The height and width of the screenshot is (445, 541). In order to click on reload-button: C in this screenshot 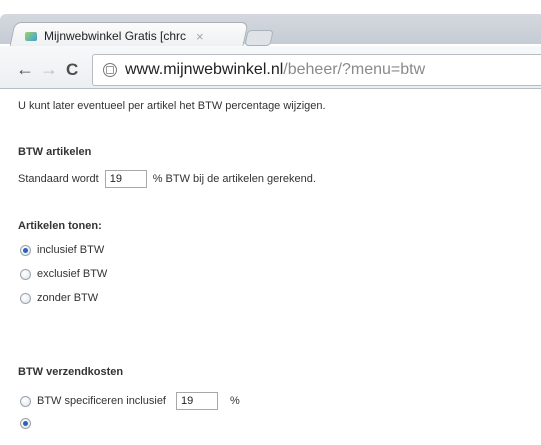, I will do `click(72, 70)`.